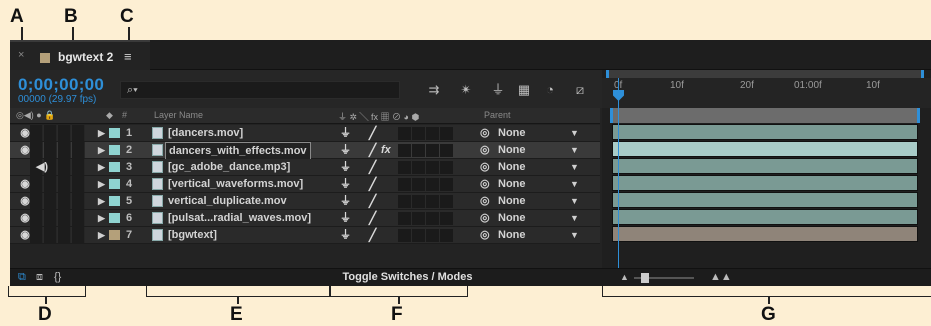 The image size is (931, 326). I want to click on zoom-in-icon: ▲▲, so click(721, 277).